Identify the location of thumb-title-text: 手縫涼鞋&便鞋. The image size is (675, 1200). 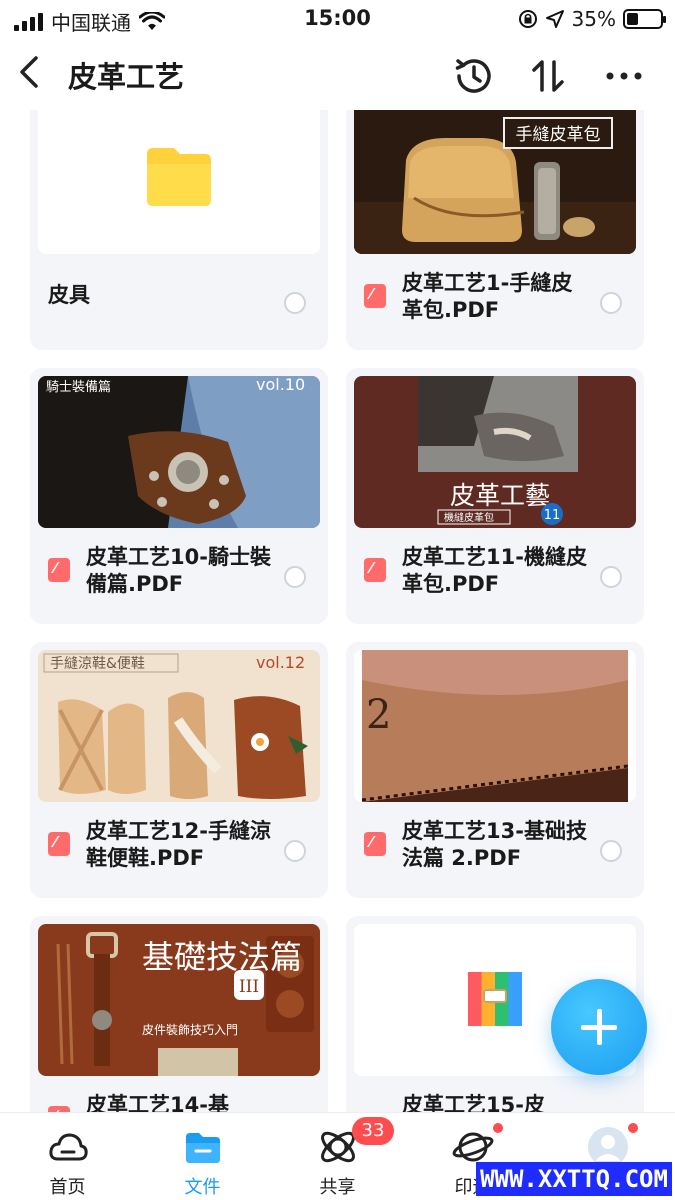
(97, 664).